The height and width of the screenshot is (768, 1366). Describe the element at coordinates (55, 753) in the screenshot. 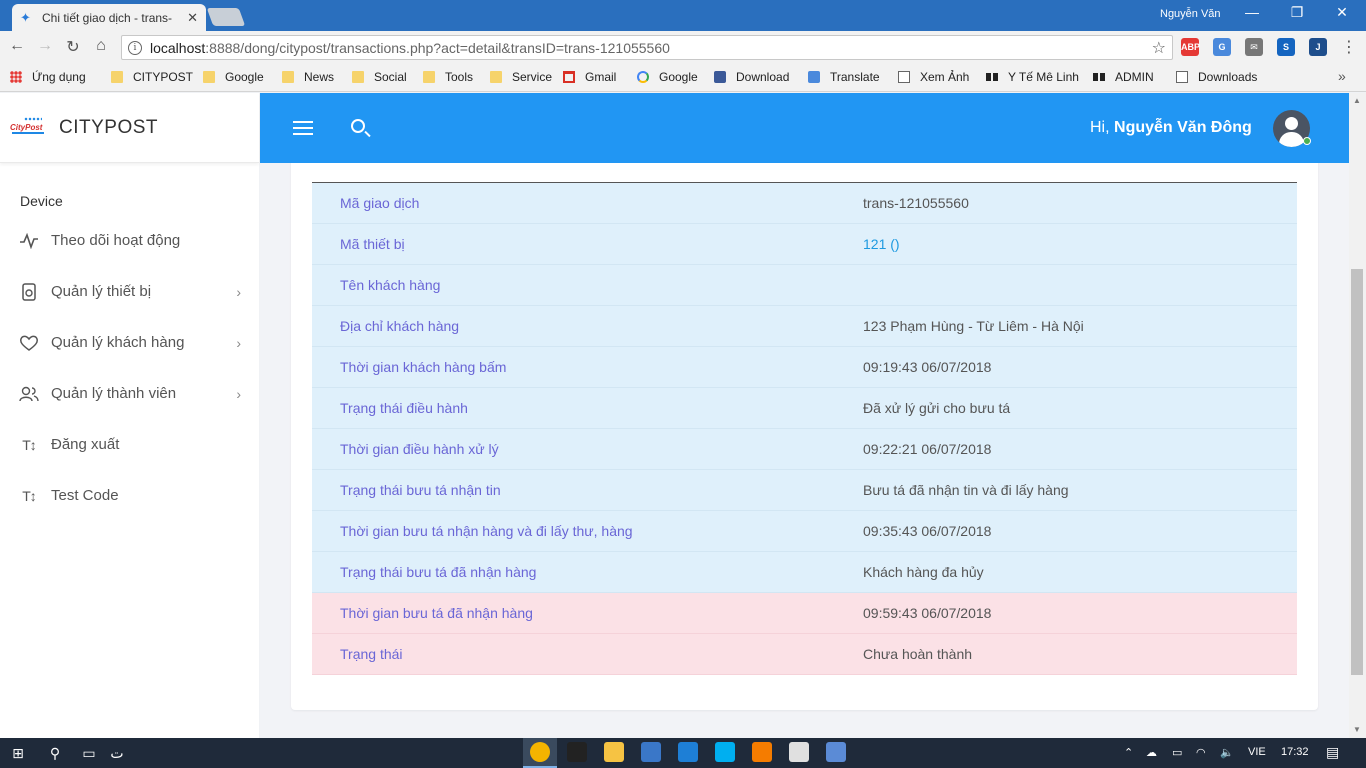

I see `search-taskbar-icon: ⚲` at that location.